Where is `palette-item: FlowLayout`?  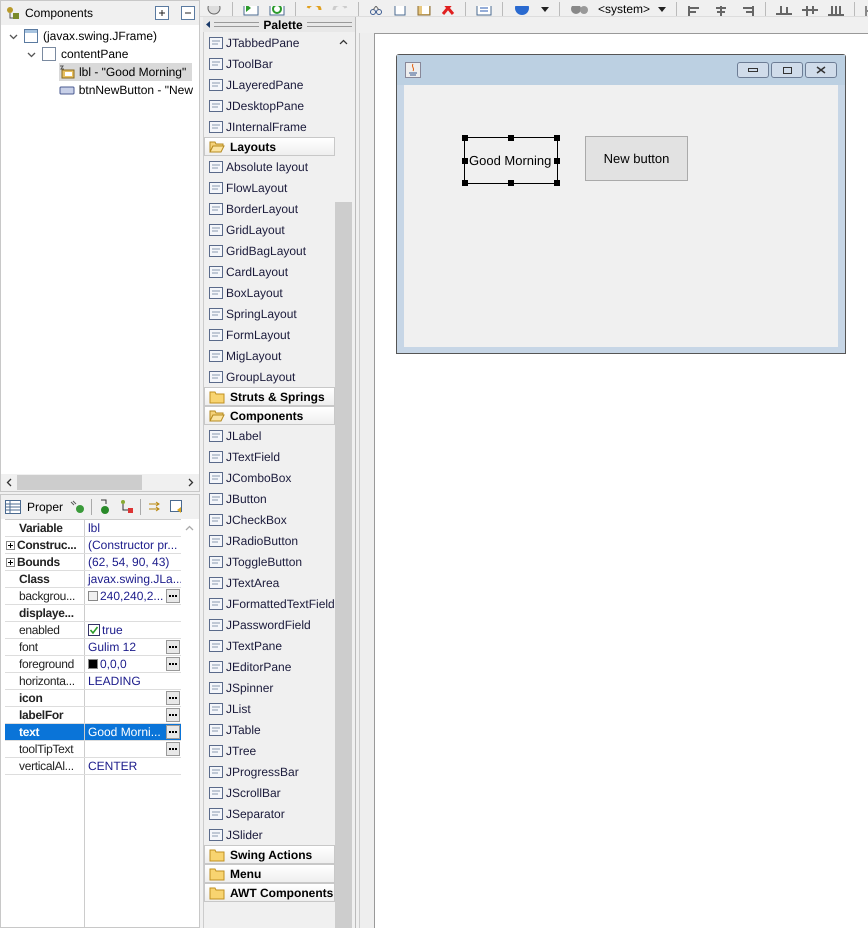 palette-item: FlowLayout is located at coordinates (269, 187).